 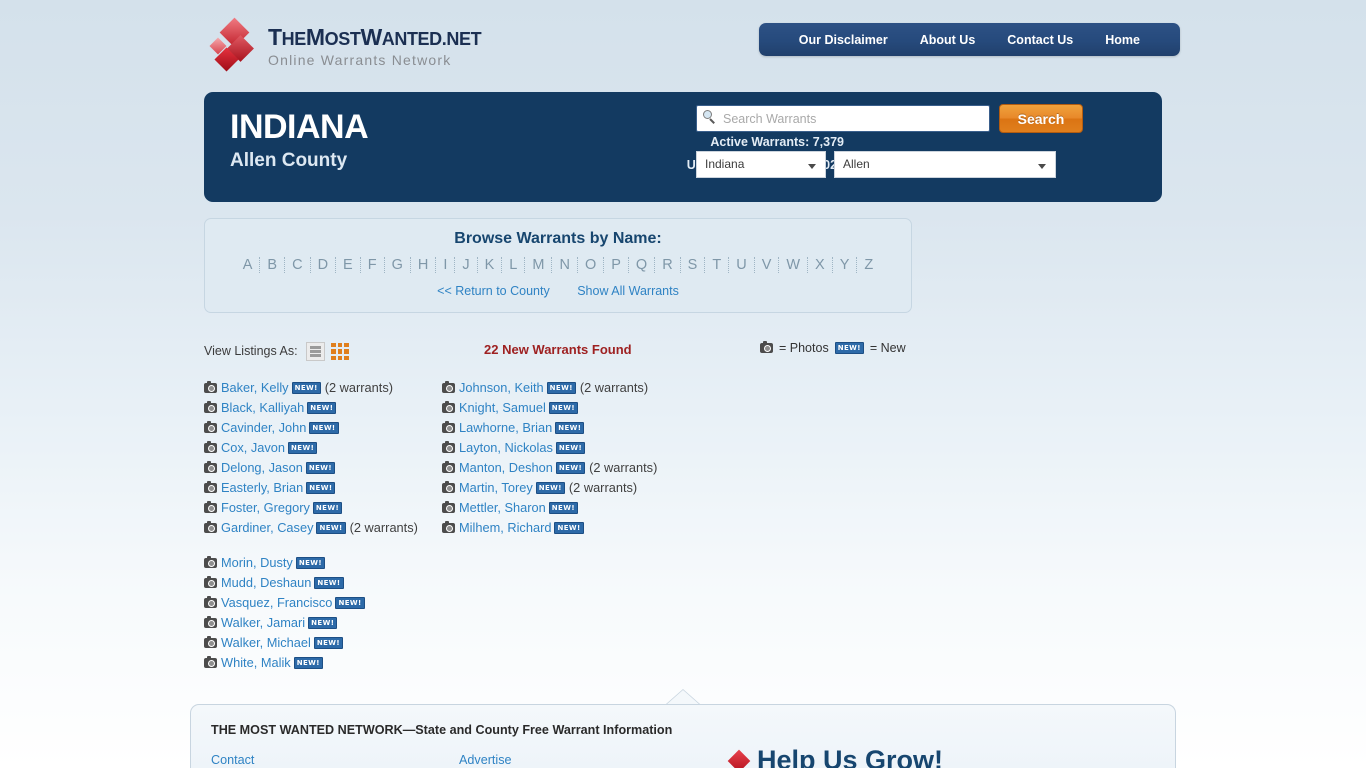 What do you see at coordinates (506, 467) in the screenshot?
I see `warrant-name-link: Manton, Deshon` at bounding box center [506, 467].